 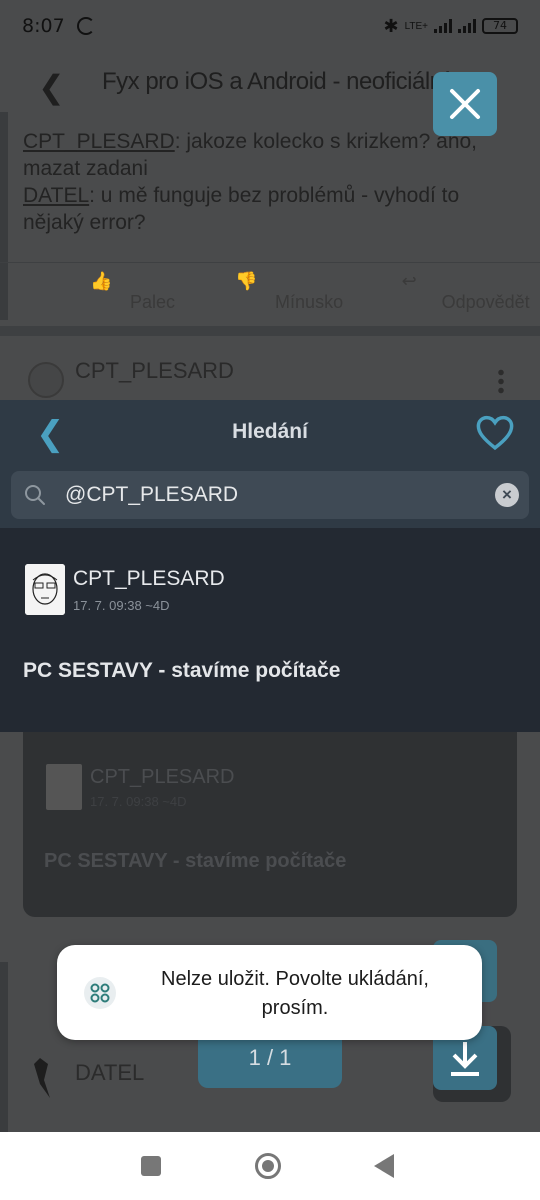 What do you see at coordinates (495, 433) in the screenshot?
I see `heart-outline-icon` at bounding box center [495, 433].